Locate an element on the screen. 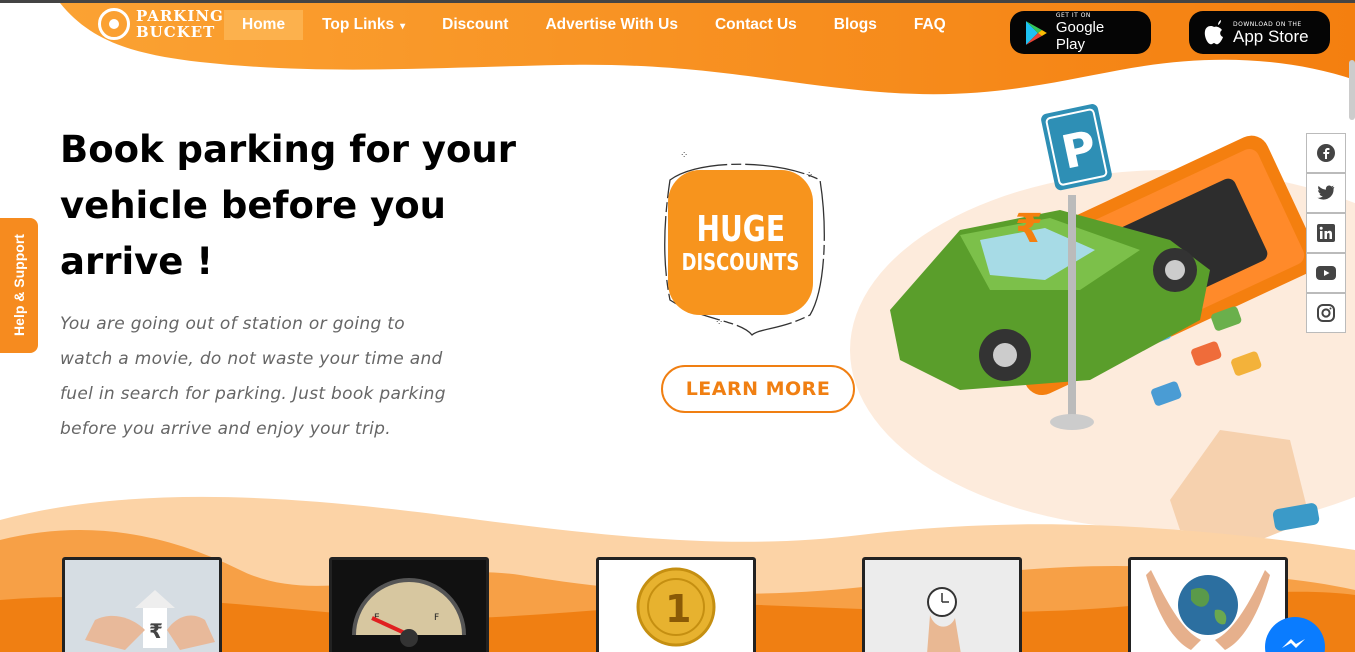 The width and height of the screenshot is (1355, 652). app-store-button: DOWNLOAD ON THE App Store is located at coordinates (1259, 32).